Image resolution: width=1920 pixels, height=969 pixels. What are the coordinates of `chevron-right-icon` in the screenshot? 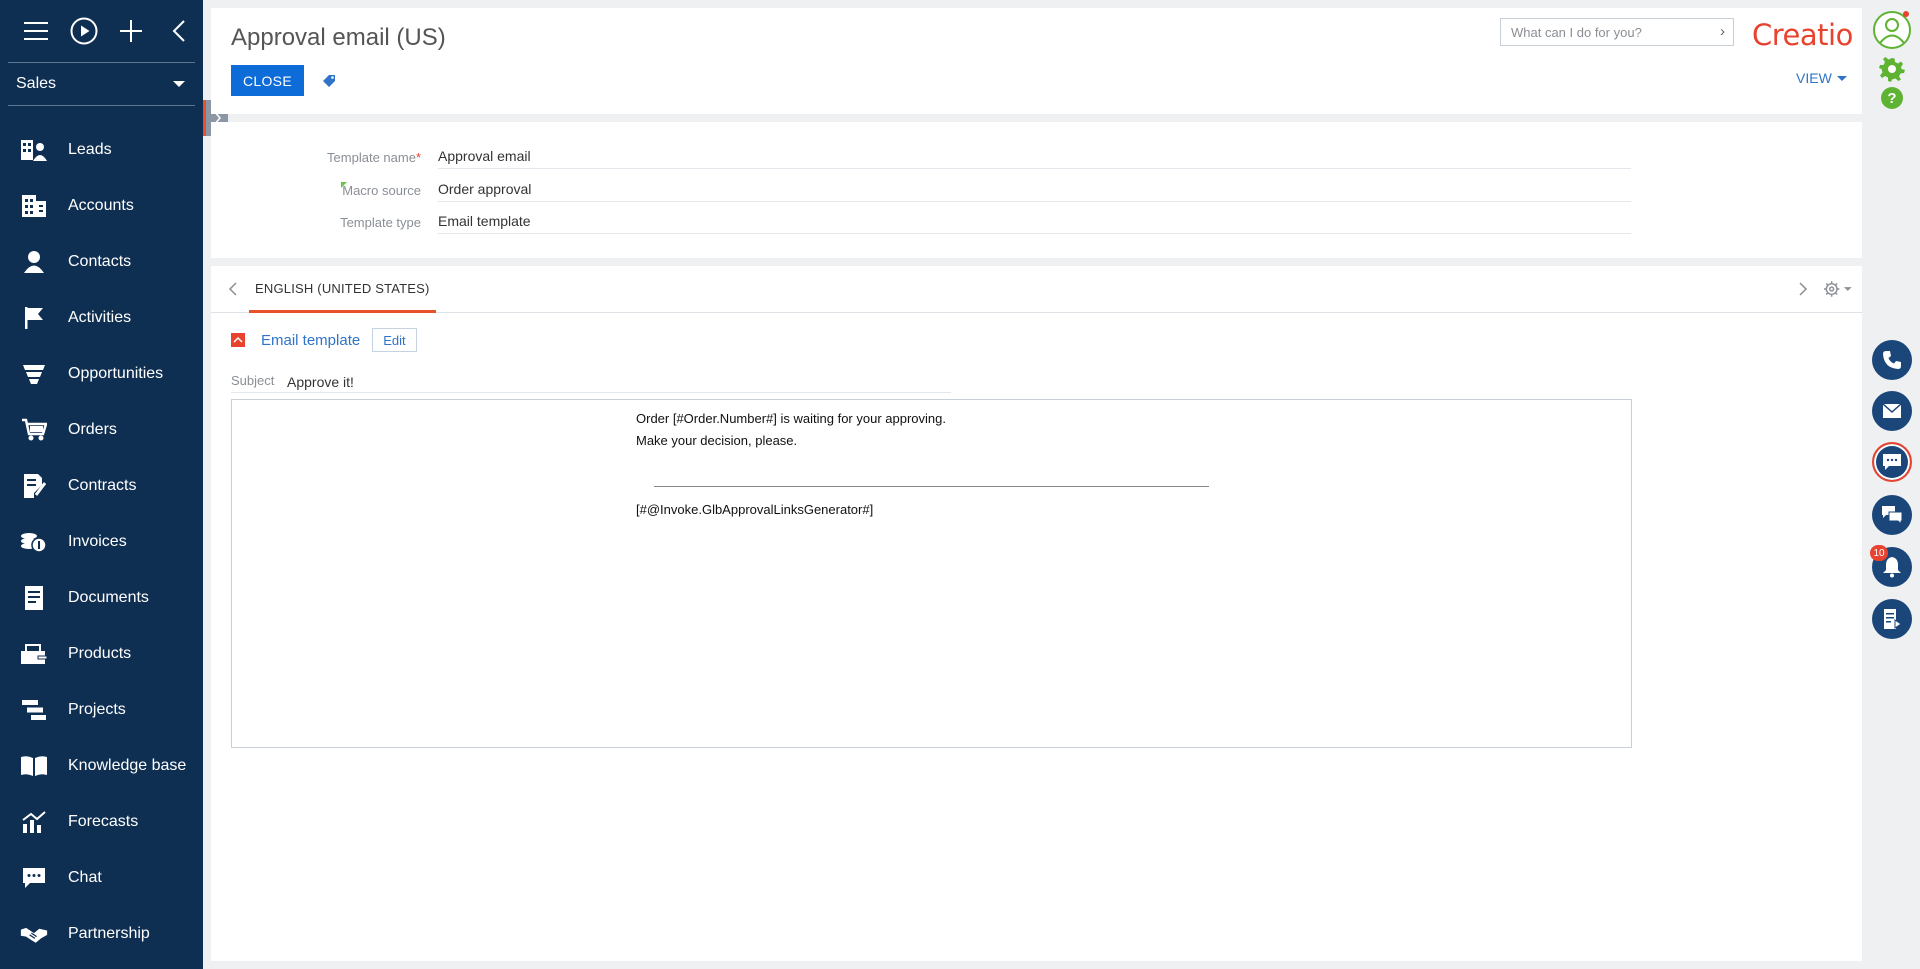 It's located at (1802, 289).